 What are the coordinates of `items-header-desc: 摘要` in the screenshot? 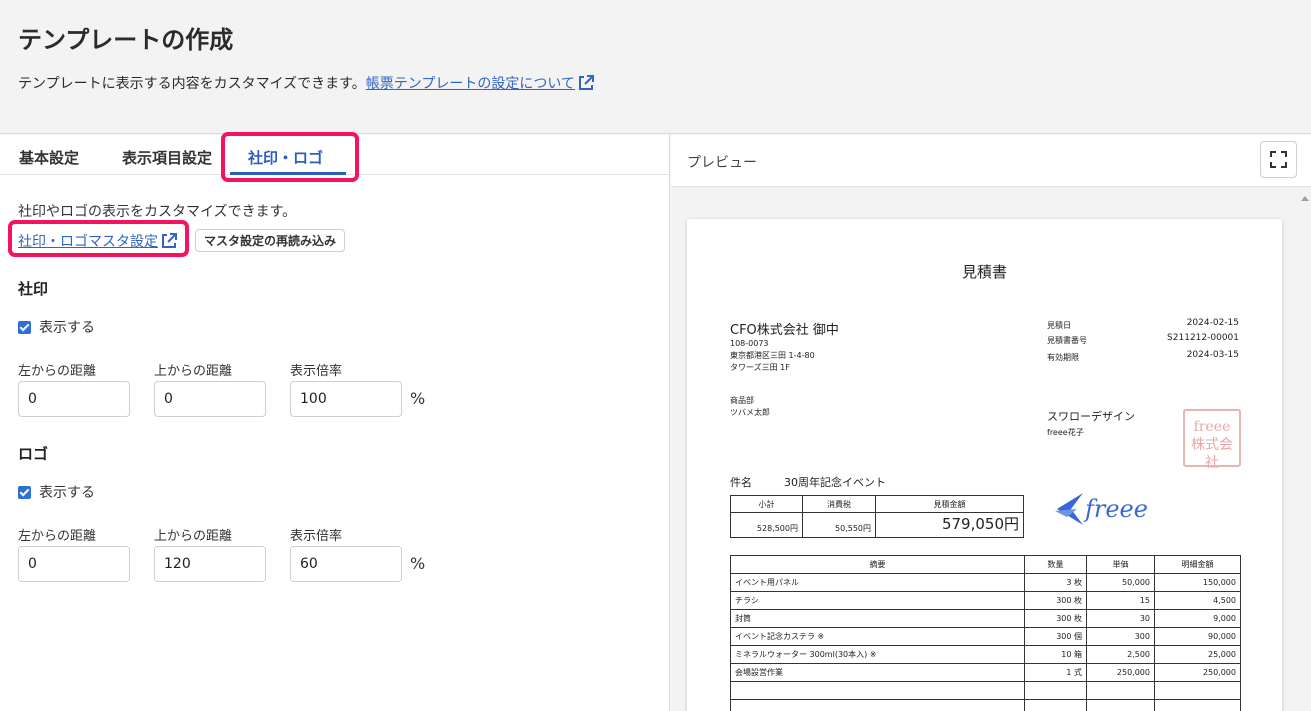 It's located at (877, 564).